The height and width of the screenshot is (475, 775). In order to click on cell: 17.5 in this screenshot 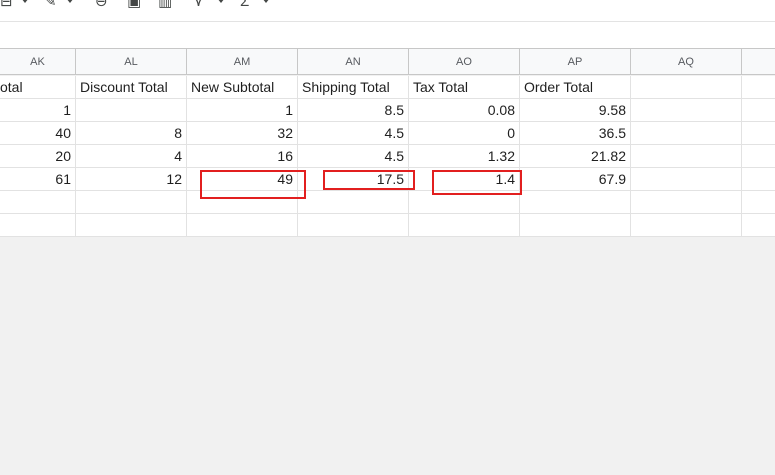, I will do `click(353, 179)`.